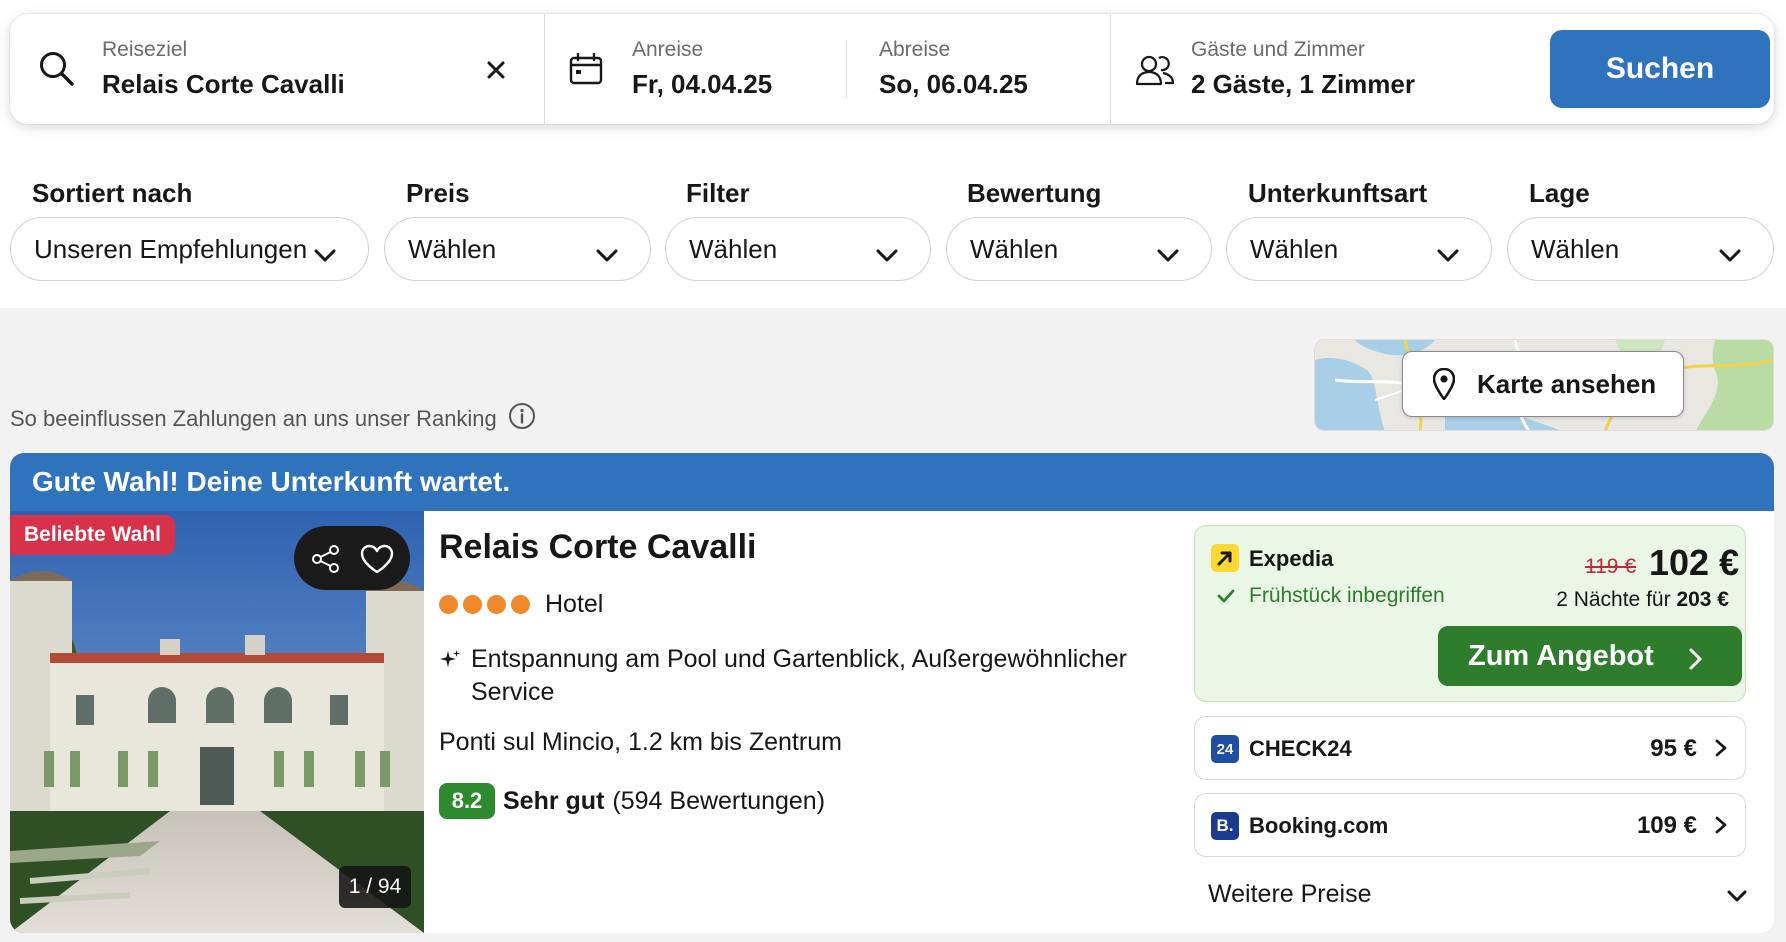 This screenshot has height=942, width=1786. What do you see at coordinates (554, 800) in the screenshot?
I see `rating-text: Sehr gut` at bounding box center [554, 800].